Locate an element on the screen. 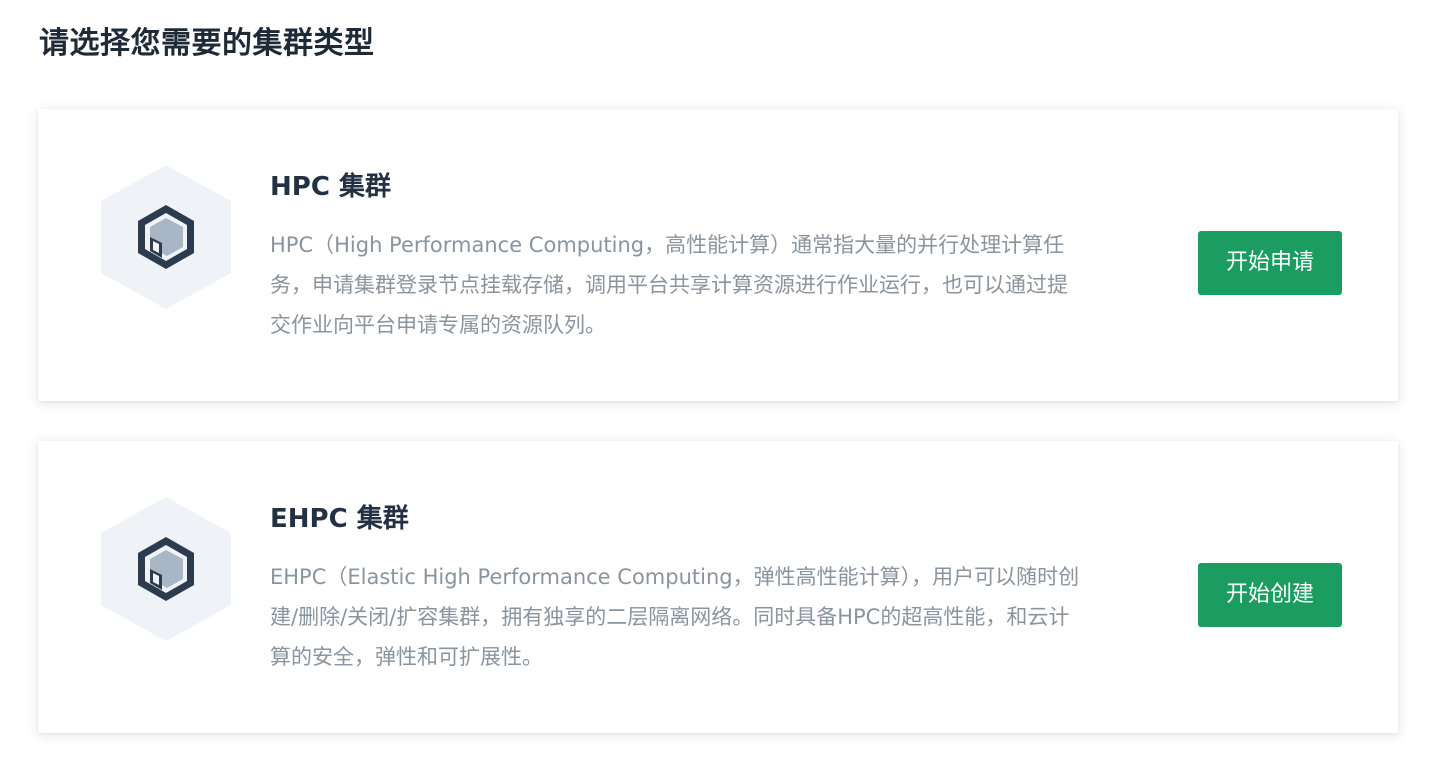  ehpc-cluster-badge is located at coordinates (166, 569).